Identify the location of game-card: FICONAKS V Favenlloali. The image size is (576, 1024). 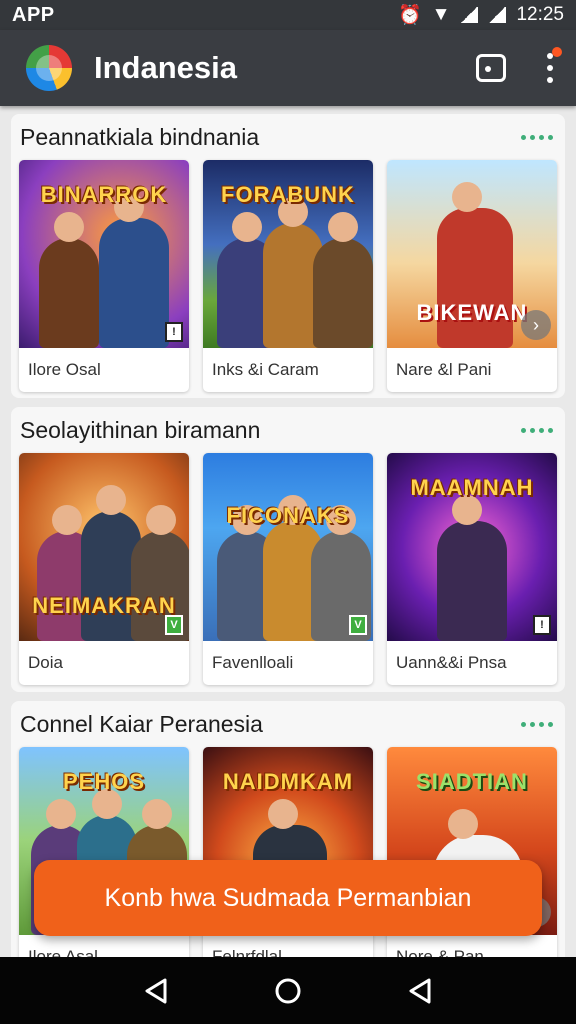
(288, 569).